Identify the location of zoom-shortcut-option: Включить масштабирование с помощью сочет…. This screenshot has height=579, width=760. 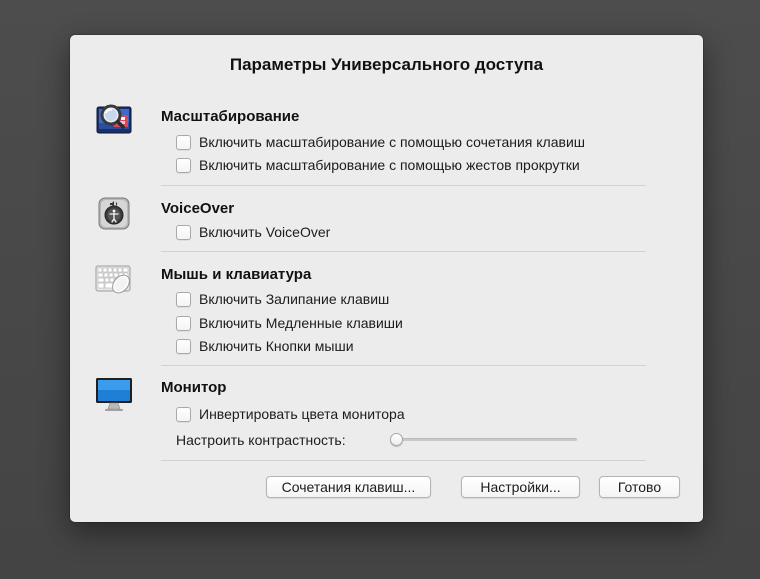
(380, 142).